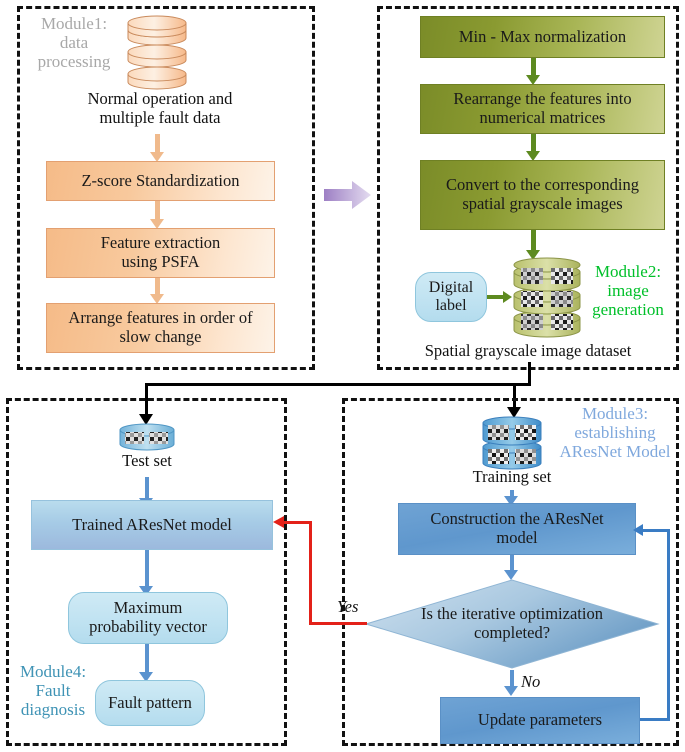 The width and height of the screenshot is (685, 752). Describe the element at coordinates (542, 37) in the screenshot. I see `minmax-box: Min - Max normalization` at that location.